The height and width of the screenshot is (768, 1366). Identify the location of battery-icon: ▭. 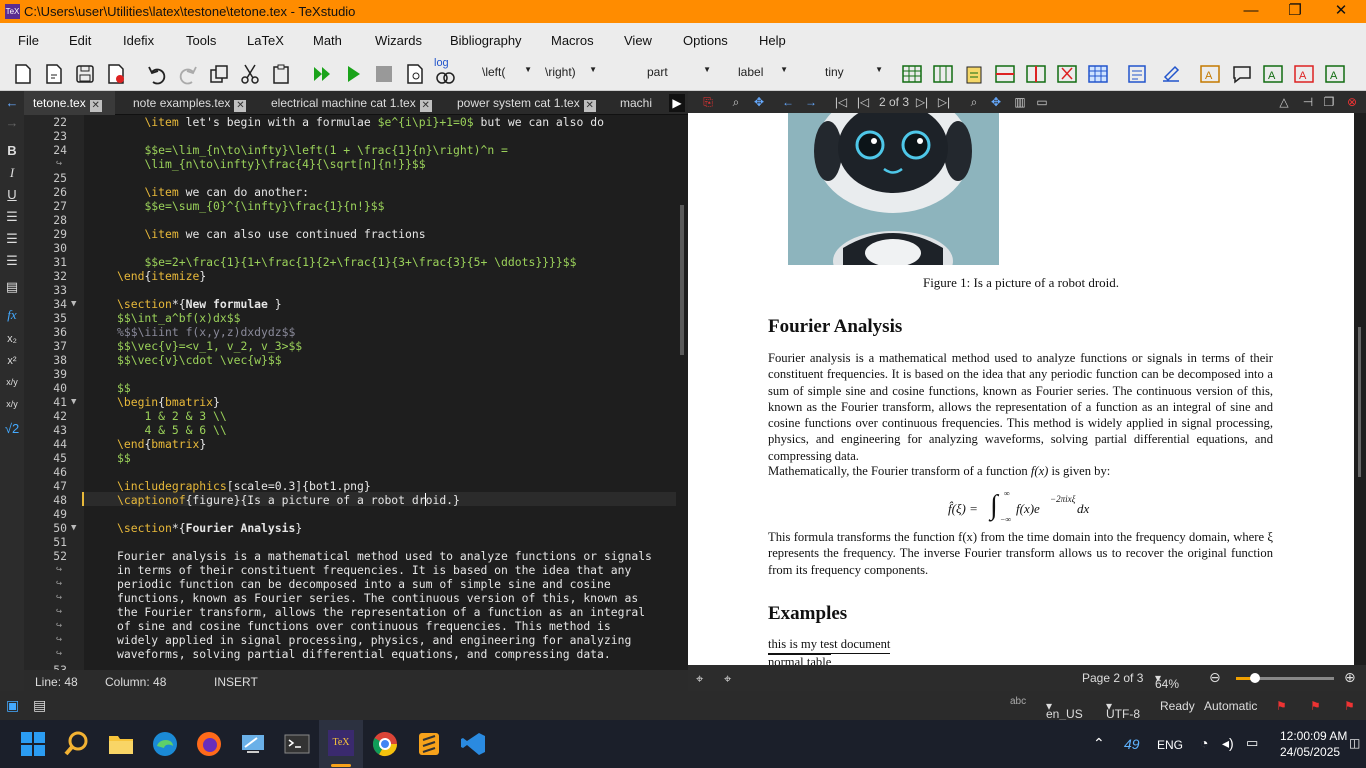
(1252, 743).